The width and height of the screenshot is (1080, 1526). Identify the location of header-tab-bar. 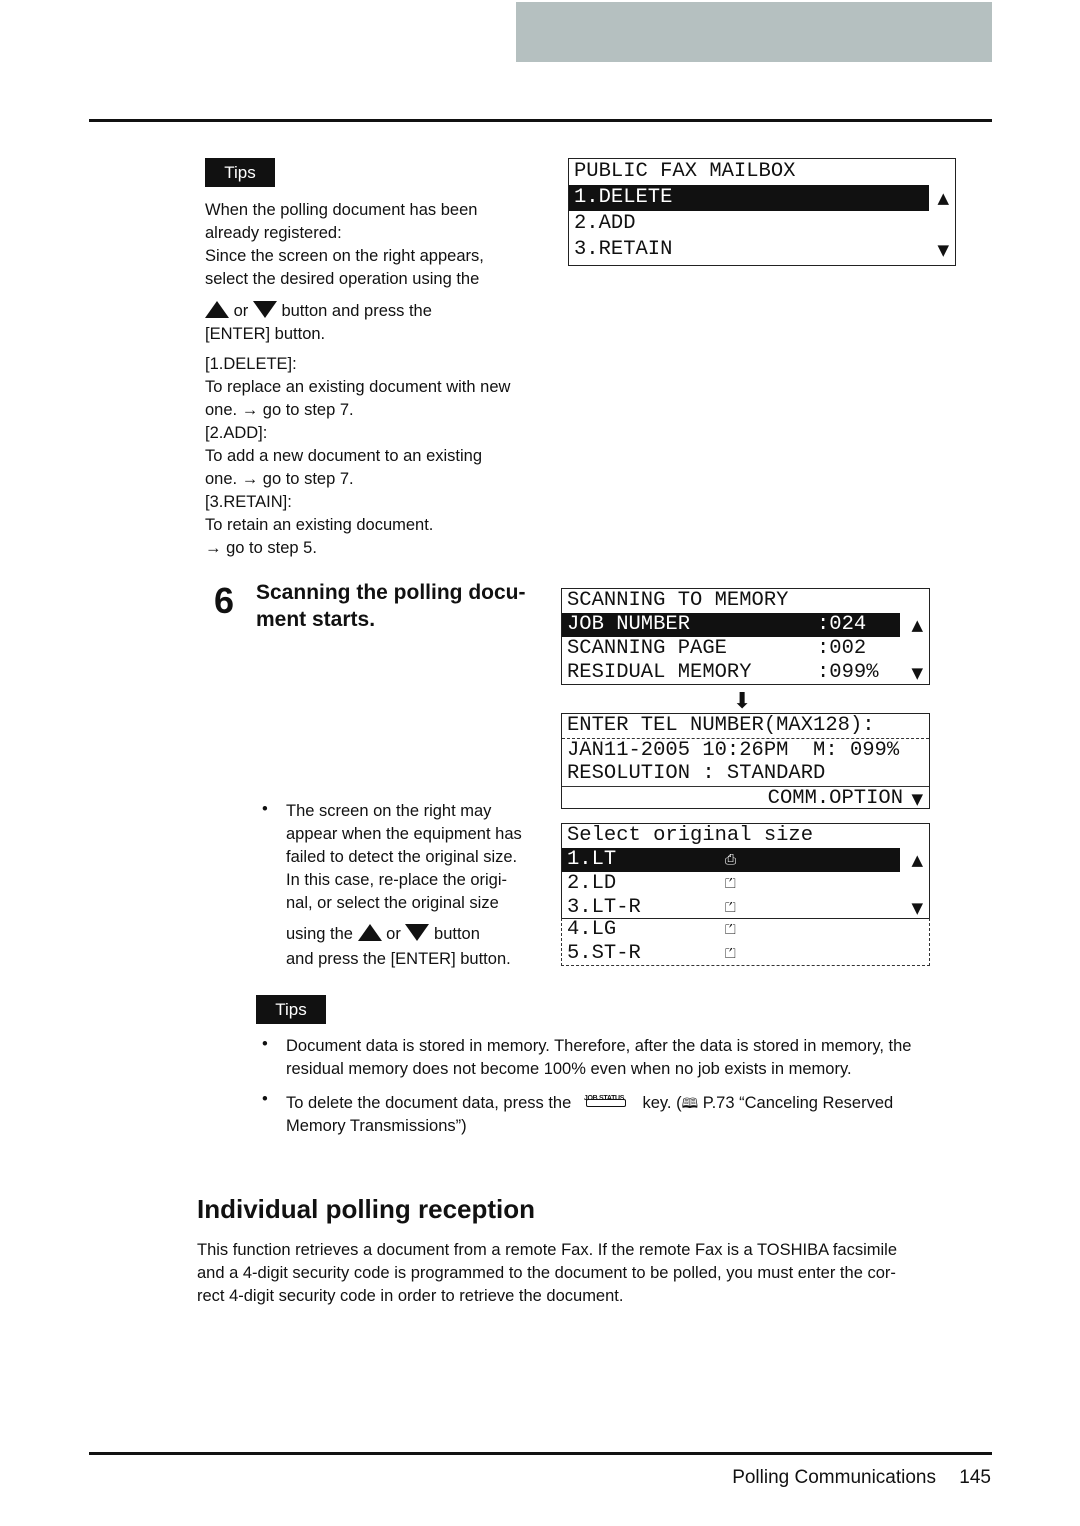
(754, 32).